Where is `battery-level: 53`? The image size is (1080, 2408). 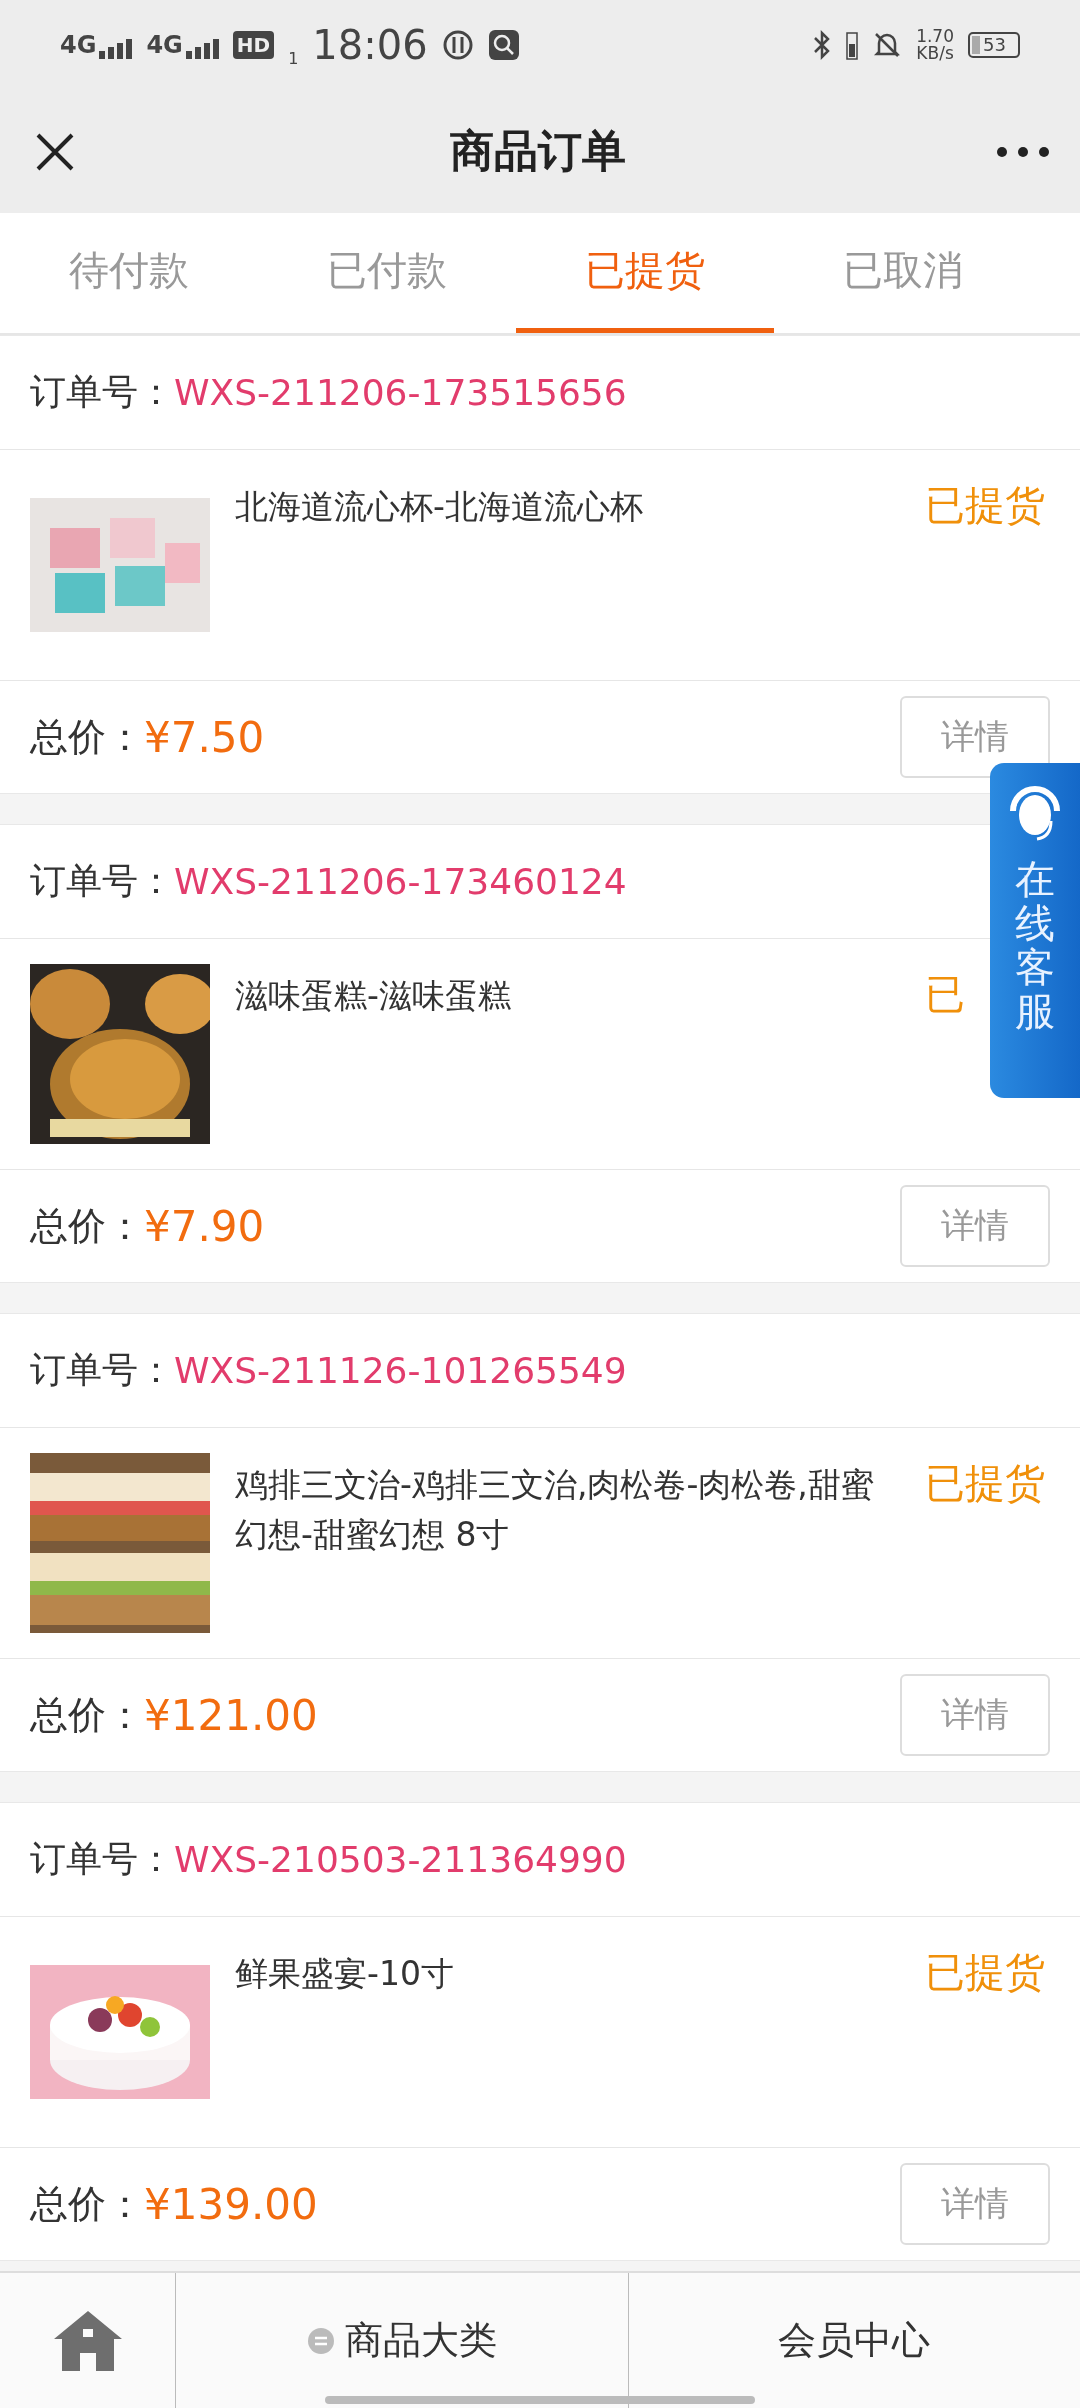 battery-level: 53 is located at coordinates (994, 45).